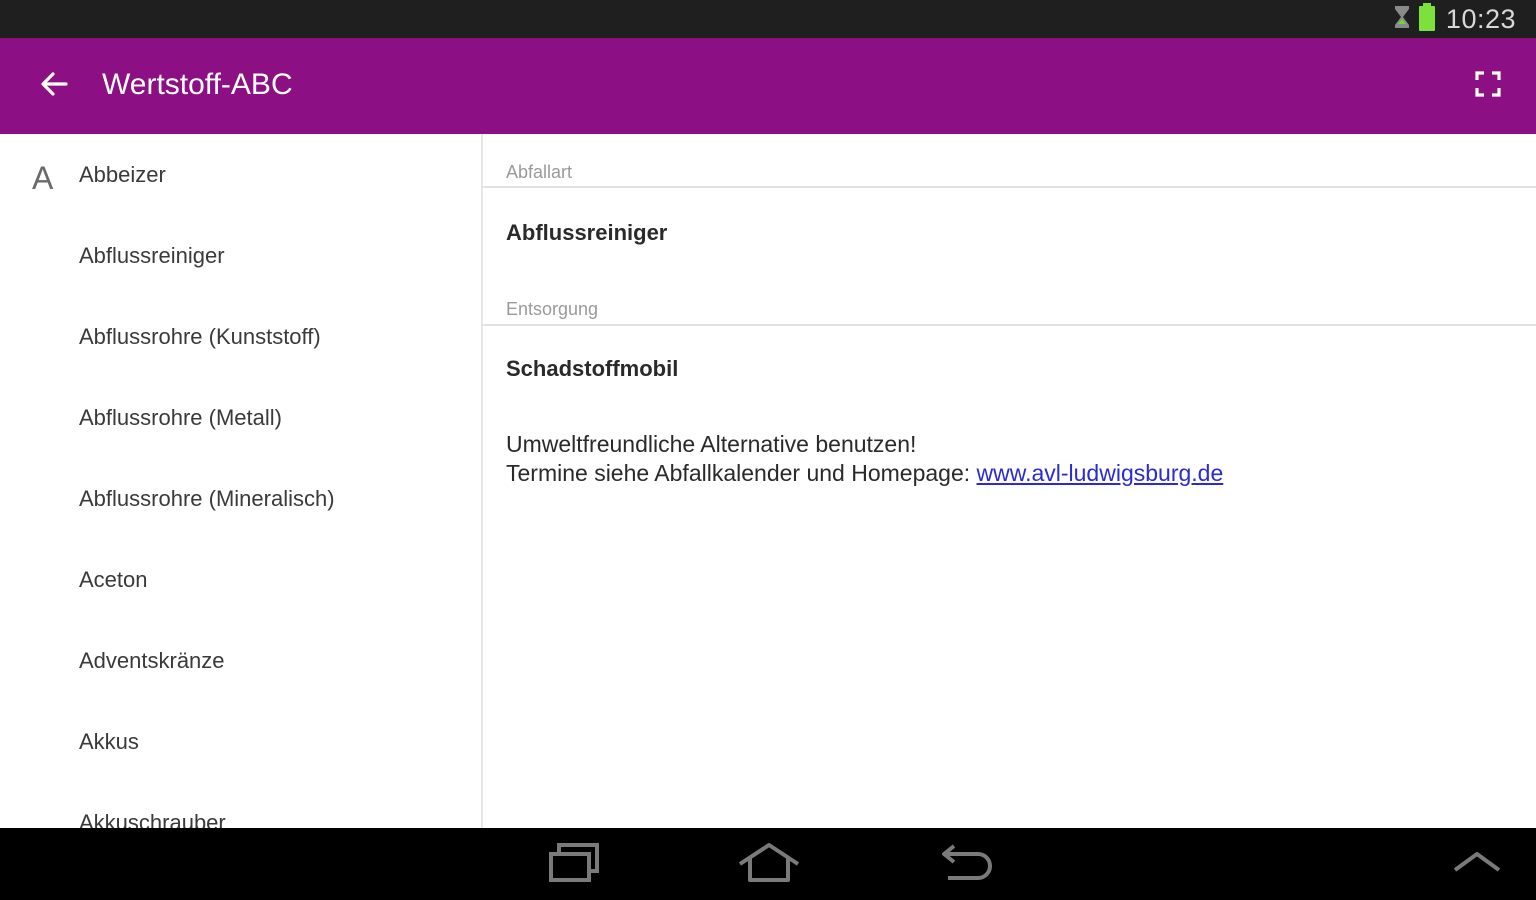  I want to click on back-nav-button, so click(964, 864).